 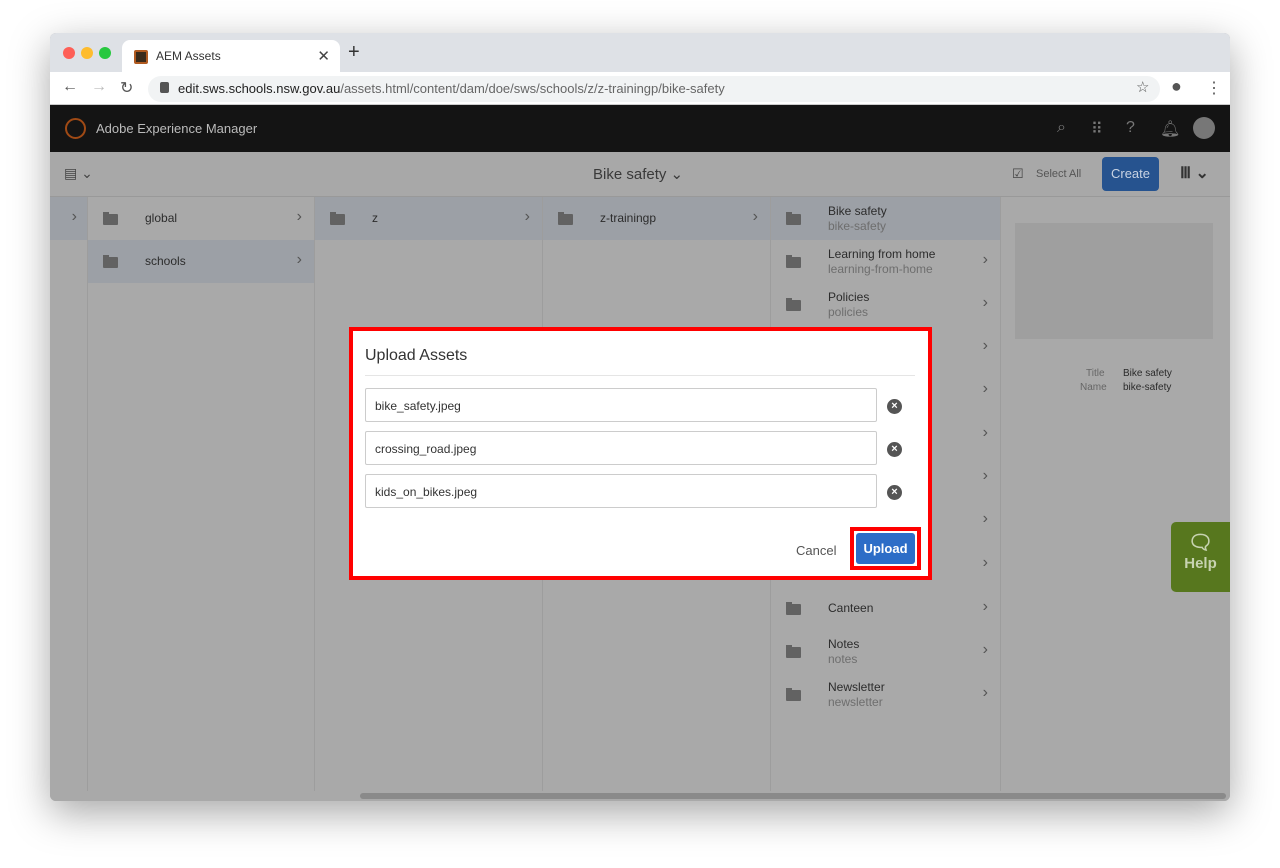 I want to click on tab-title: AEM Assets, so click(x=188, y=56).